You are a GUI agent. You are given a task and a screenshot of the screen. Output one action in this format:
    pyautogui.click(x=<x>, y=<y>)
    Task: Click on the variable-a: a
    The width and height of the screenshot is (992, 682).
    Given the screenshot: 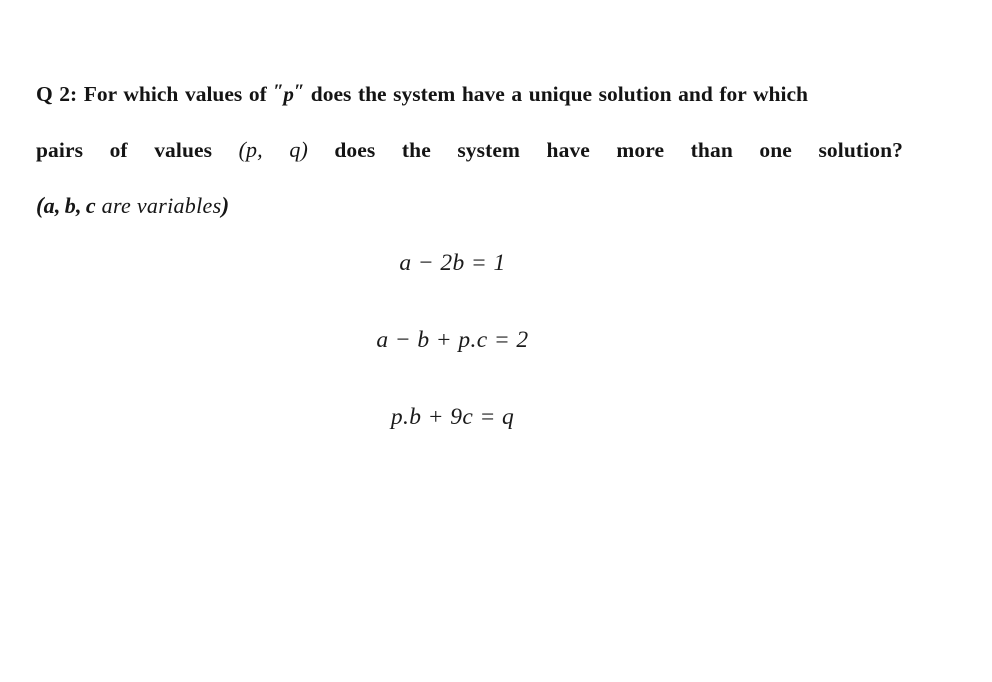 What is the action you would take?
    pyautogui.click(x=49, y=206)
    